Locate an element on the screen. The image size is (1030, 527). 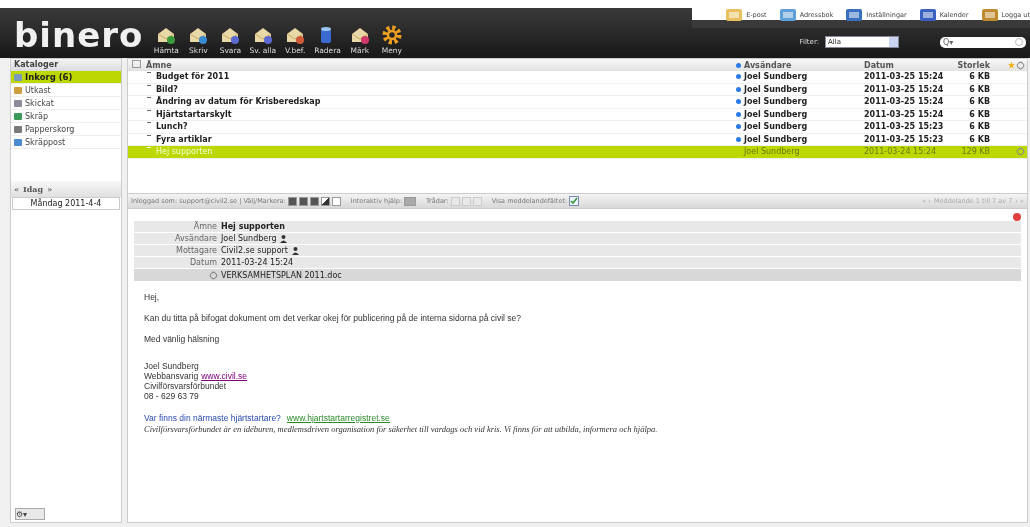
column-header: Storlek is located at coordinates (971, 65).